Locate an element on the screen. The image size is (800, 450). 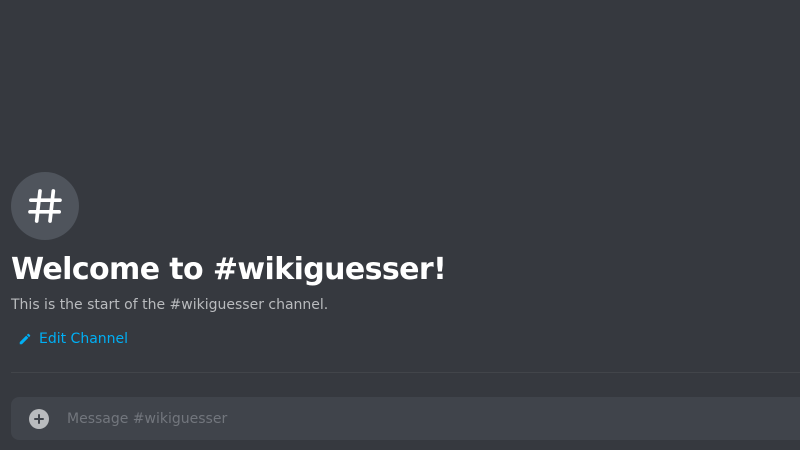
edit-channel-label: Edit Channel is located at coordinates (84, 339).